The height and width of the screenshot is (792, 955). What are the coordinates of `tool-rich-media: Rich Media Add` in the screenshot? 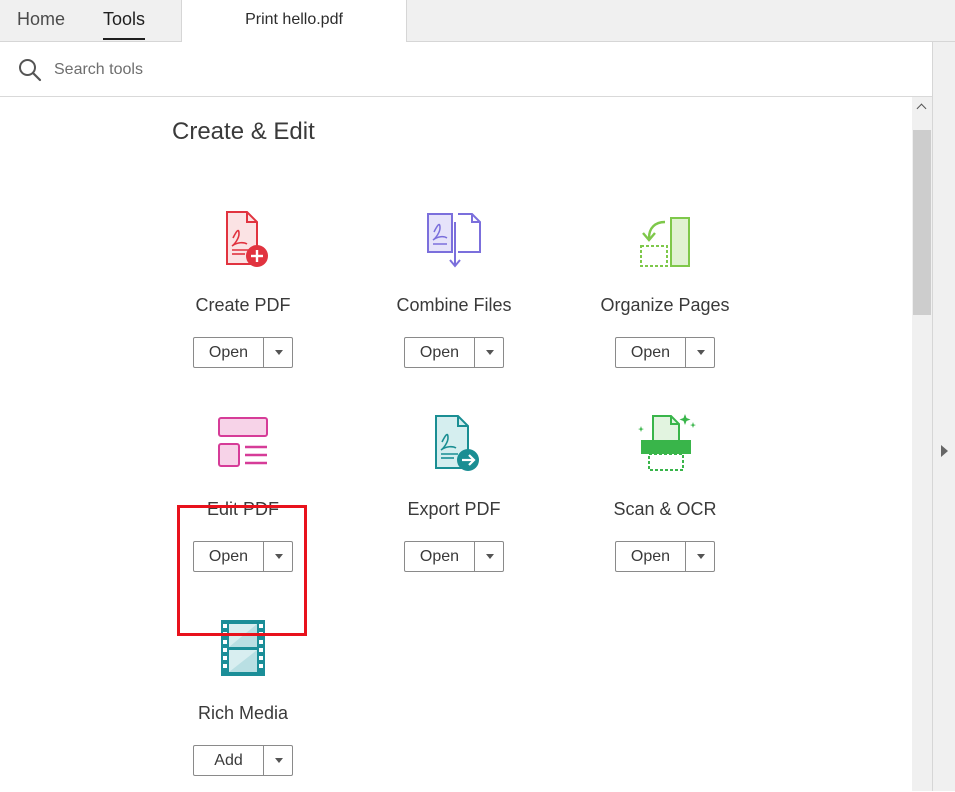 It's located at (243, 700).